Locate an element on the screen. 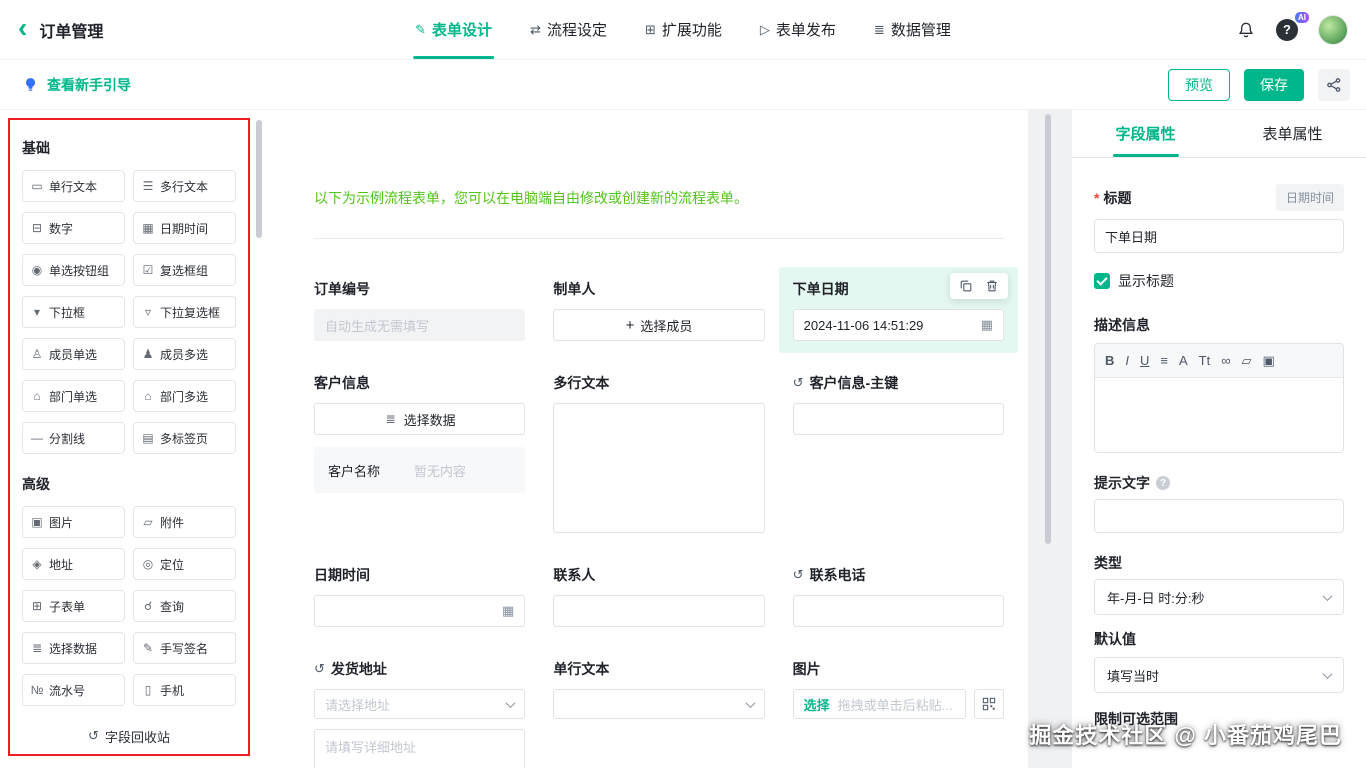 The height and width of the screenshot is (768, 1366). field-type-divider: ― 分割线 is located at coordinates (73, 438).